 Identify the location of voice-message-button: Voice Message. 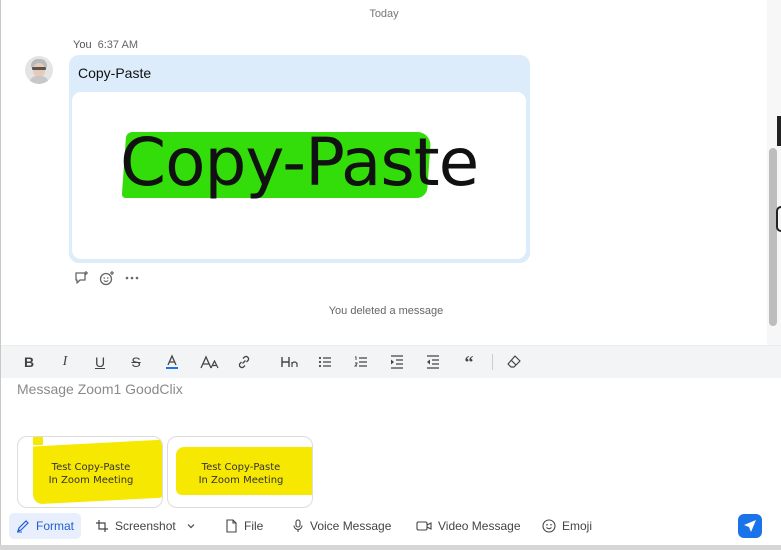
(341, 526).